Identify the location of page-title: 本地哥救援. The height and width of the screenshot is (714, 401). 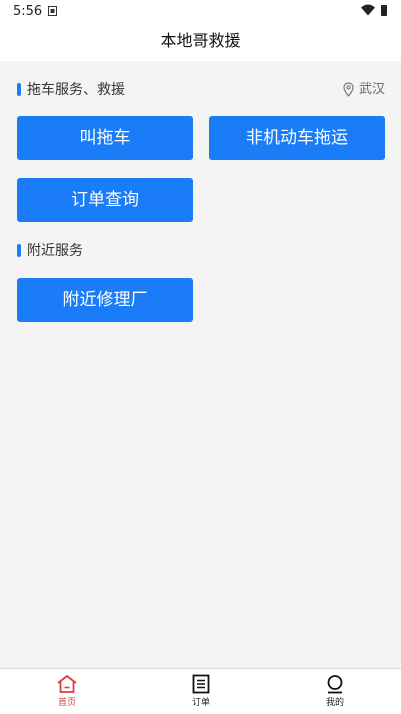
(200, 42).